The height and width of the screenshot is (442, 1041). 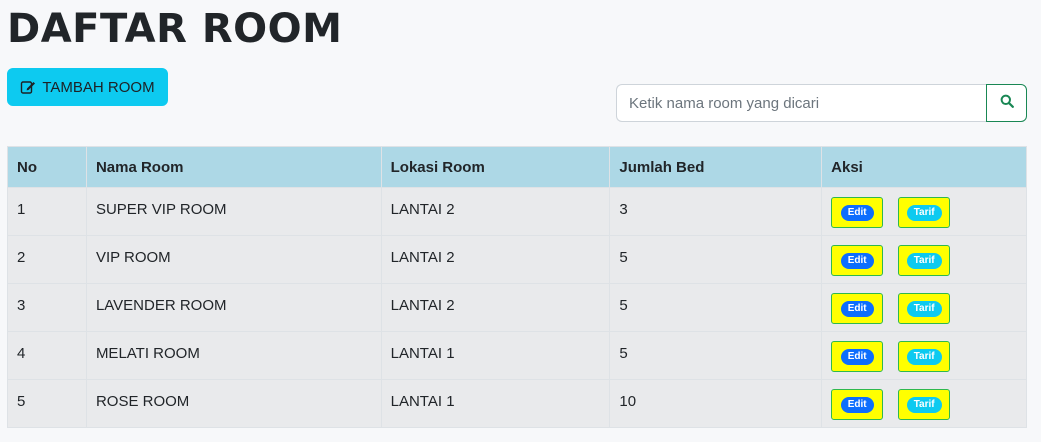 What do you see at coordinates (233, 167) in the screenshot?
I see `column-header-nama-room: Nama Room` at bounding box center [233, 167].